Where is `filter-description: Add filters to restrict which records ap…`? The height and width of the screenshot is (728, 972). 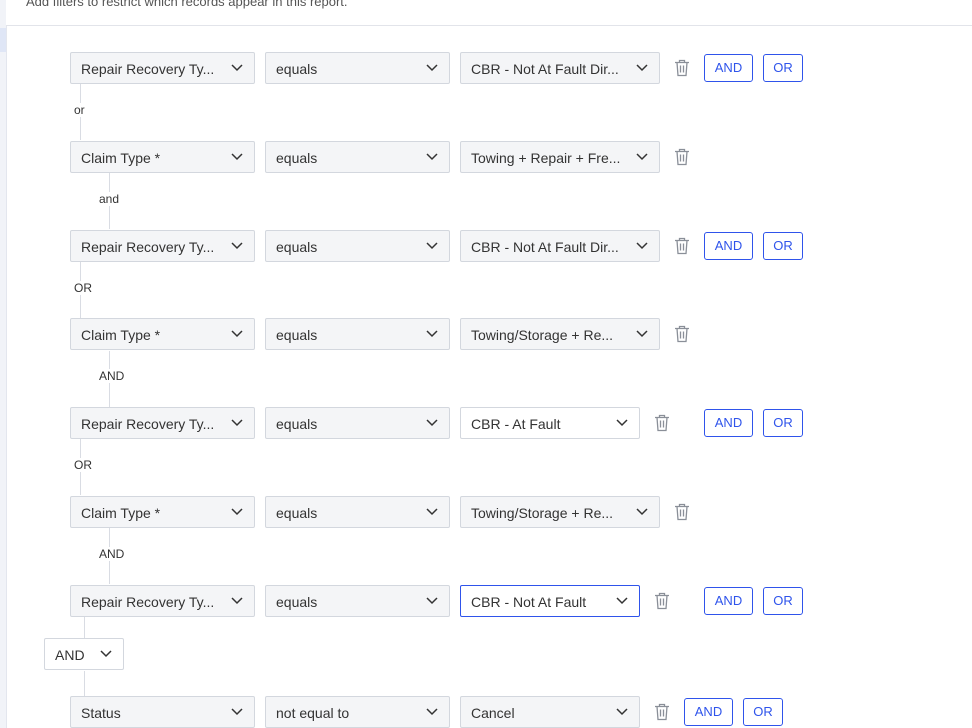 filter-description: Add filters to restrict which records ap… is located at coordinates (187, 4).